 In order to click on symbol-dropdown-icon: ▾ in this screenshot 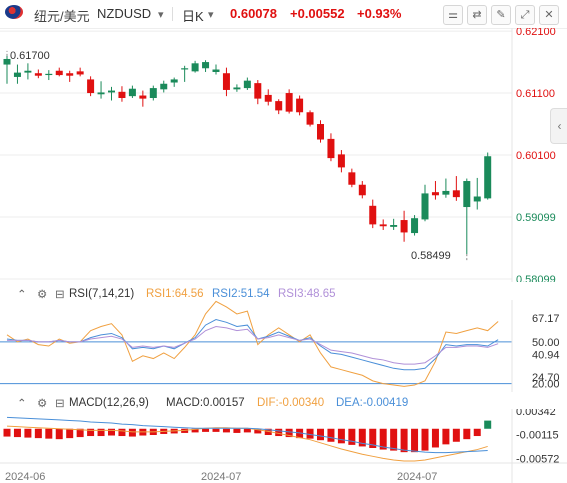, I will do `click(161, 14)`.